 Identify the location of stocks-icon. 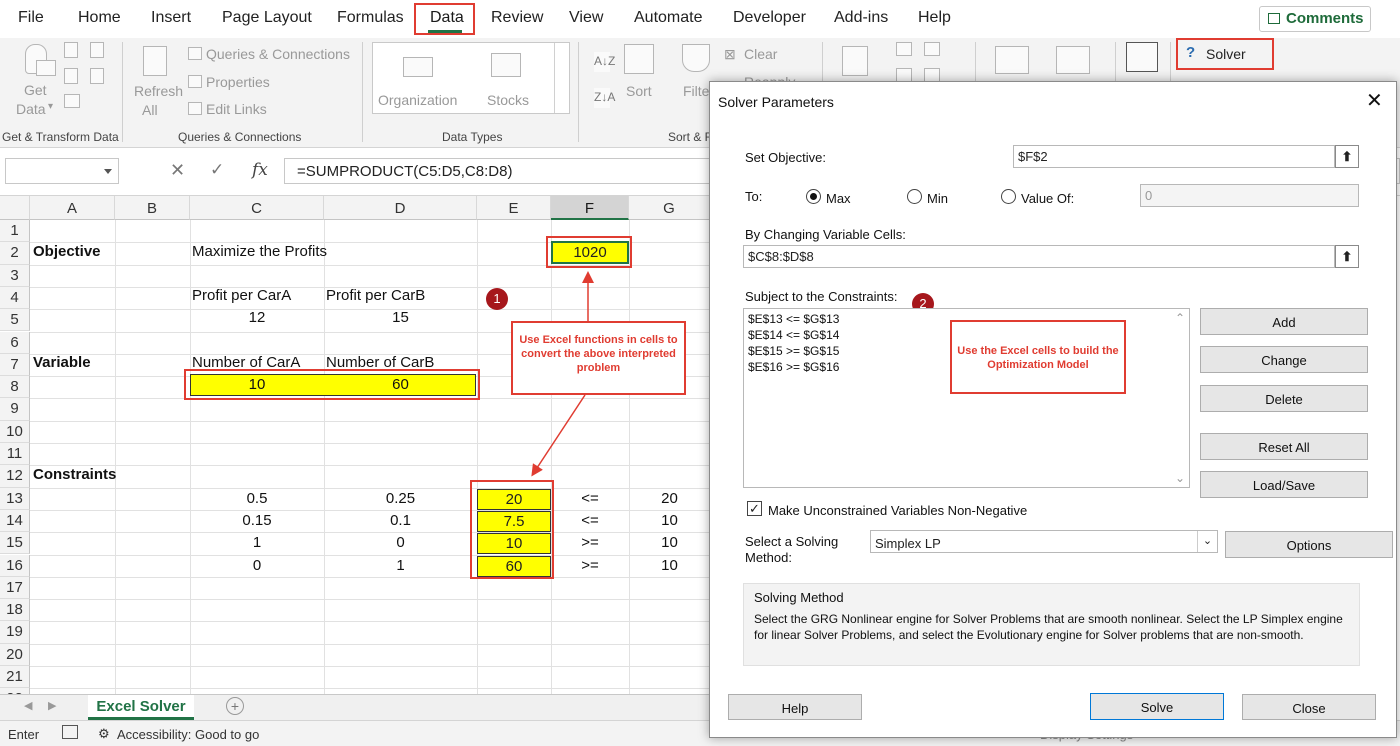
(506, 65).